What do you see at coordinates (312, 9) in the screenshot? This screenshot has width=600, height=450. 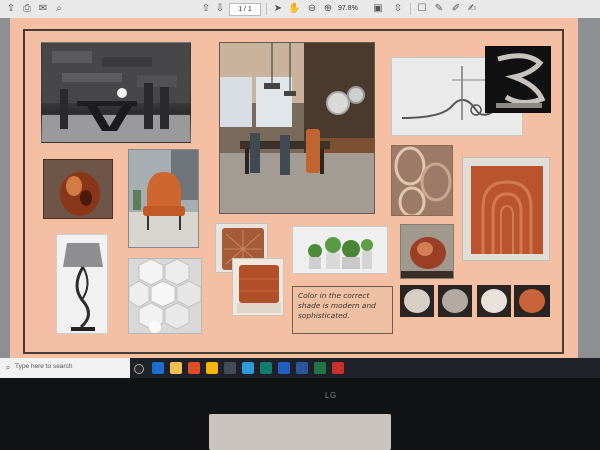 I see `zoom-out-icon: ⊖` at bounding box center [312, 9].